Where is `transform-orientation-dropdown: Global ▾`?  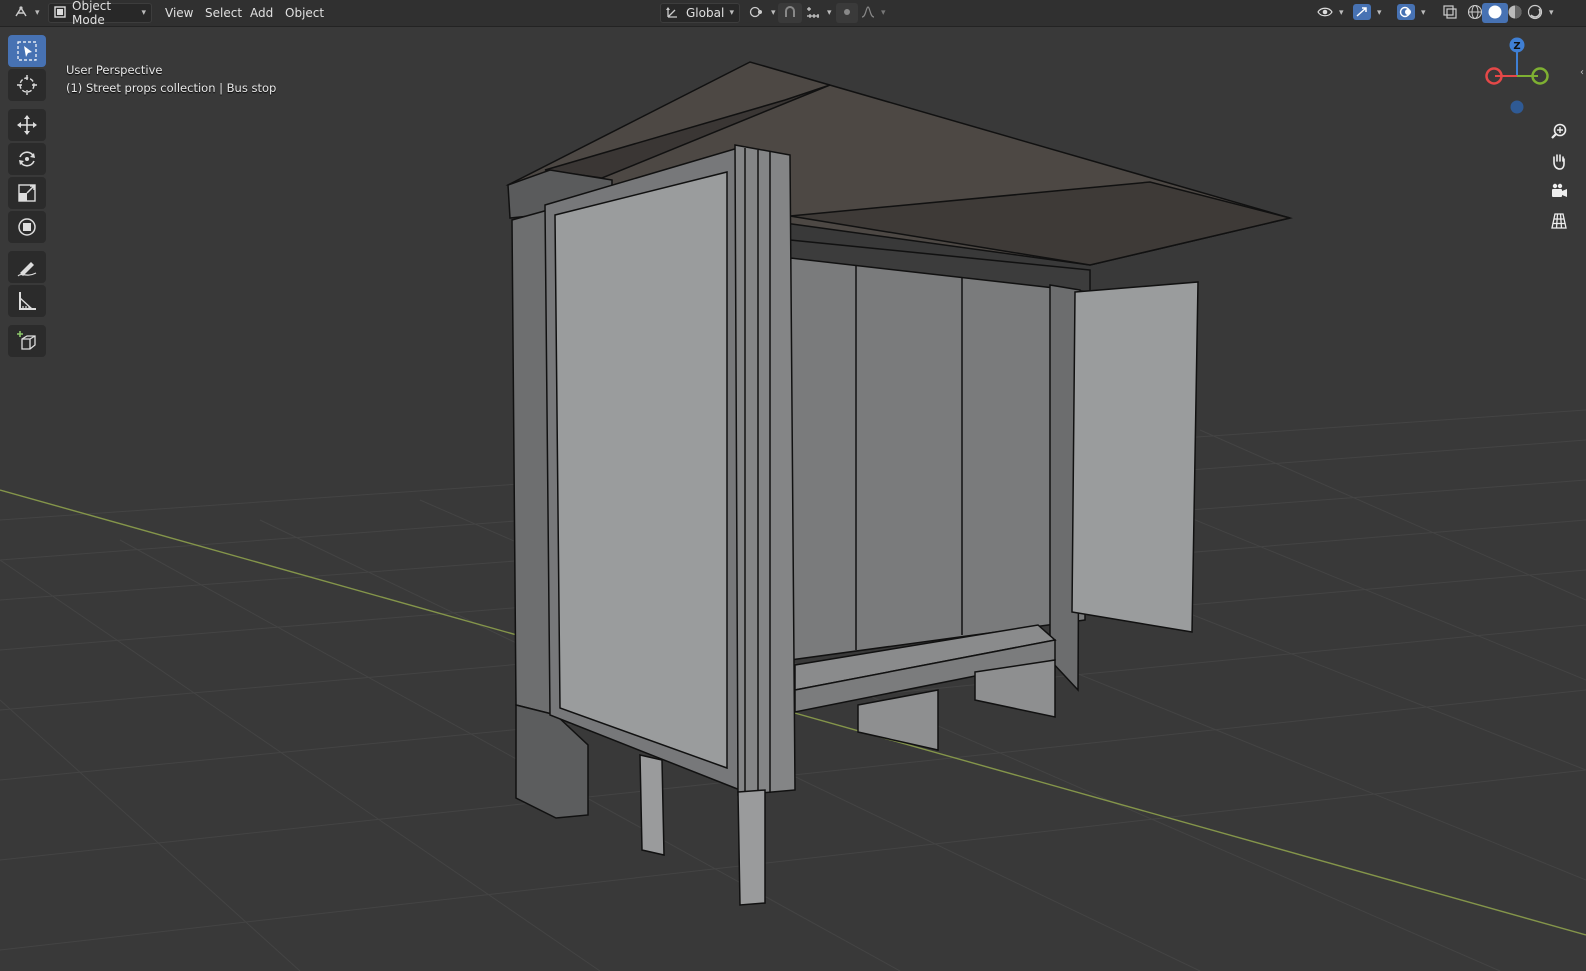 transform-orientation-dropdown: Global ▾ is located at coordinates (700, 13).